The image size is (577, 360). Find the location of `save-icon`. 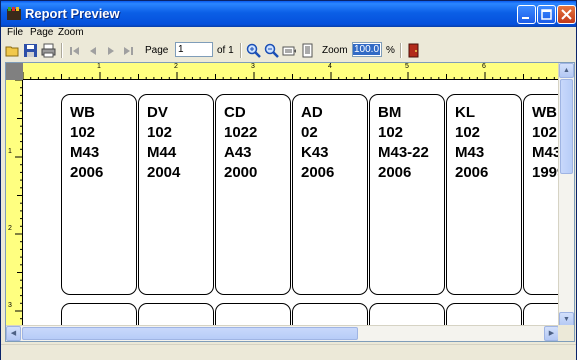

save-icon is located at coordinates (30, 50).